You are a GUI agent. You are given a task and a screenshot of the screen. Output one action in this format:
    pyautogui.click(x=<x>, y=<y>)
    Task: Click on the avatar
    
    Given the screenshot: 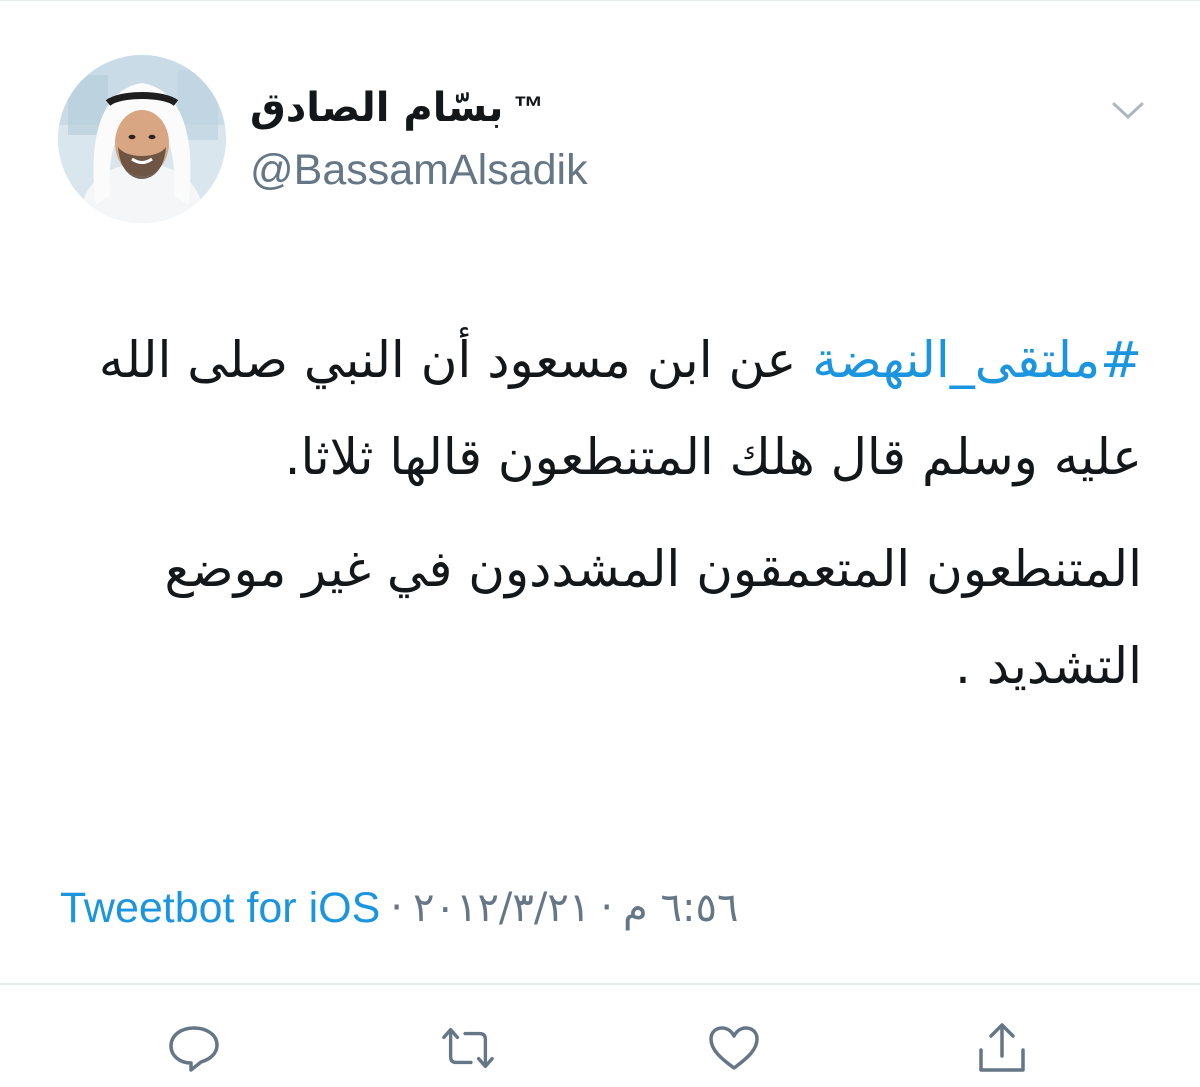 What is the action you would take?
    pyautogui.click(x=142, y=139)
    